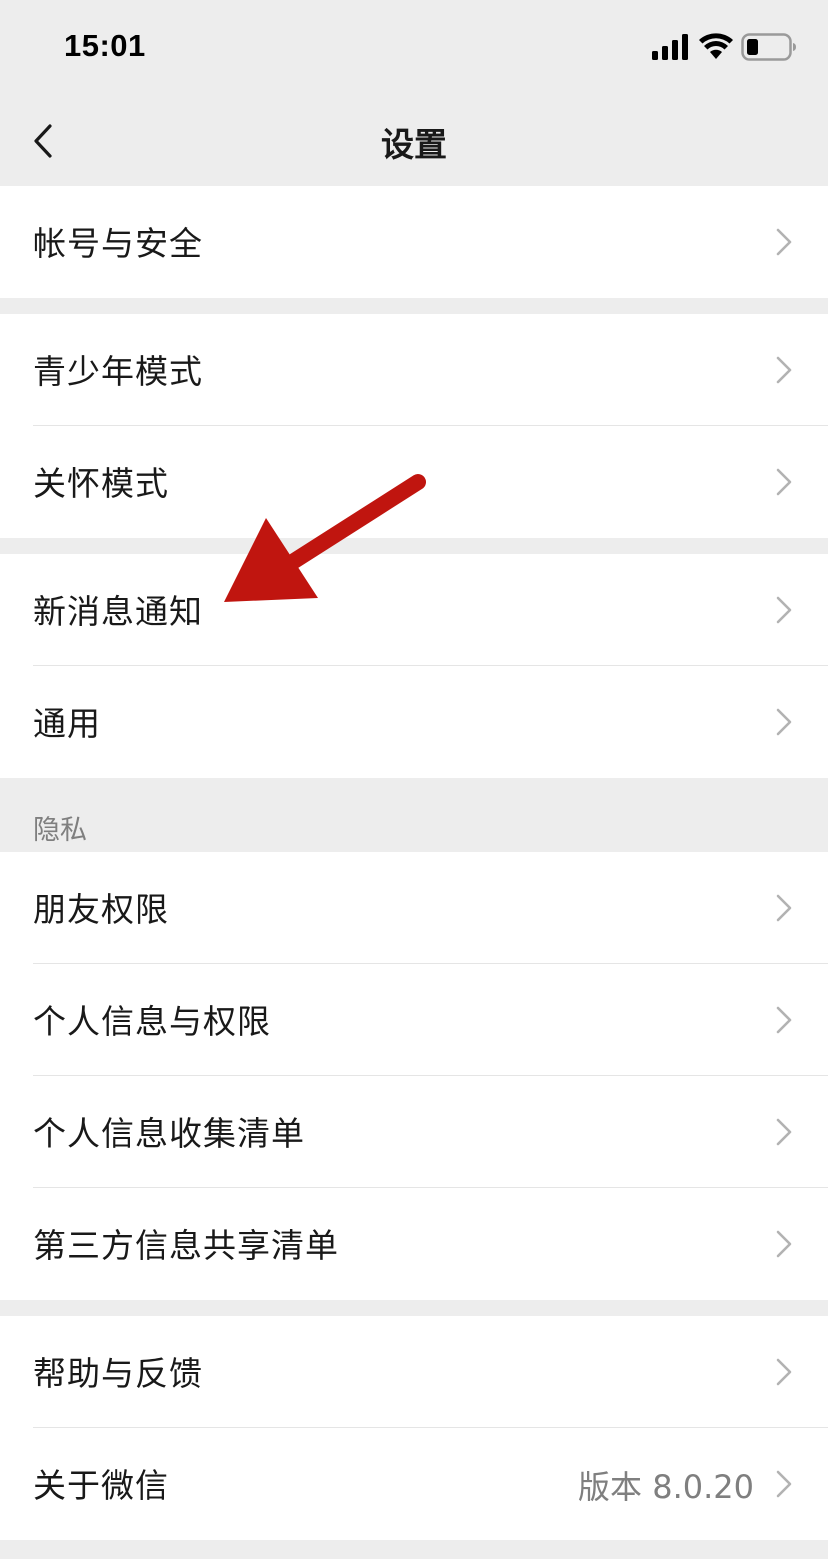 The height and width of the screenshot is (1559, 828). I want to click on settings-item-label: 第三方信息共享清单, so click(186, 1245).